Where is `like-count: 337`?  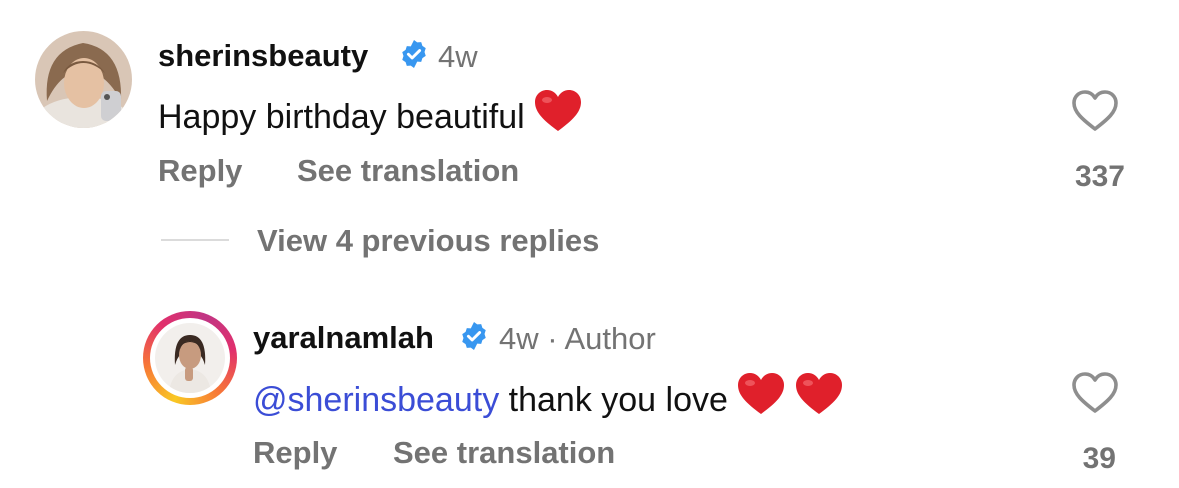 like-count: 337 is located at coordinates (1099, 176).